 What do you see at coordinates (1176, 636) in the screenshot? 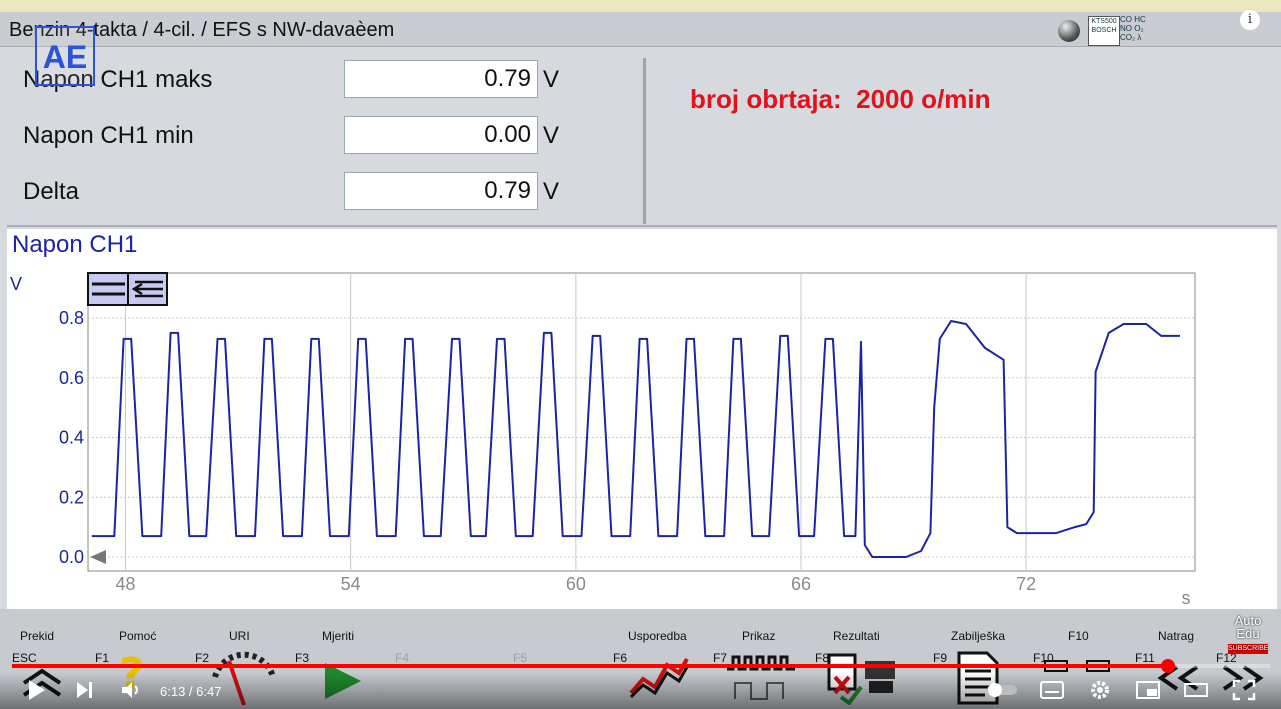
I see `fkey-label: Natrag` at bounding box center [1176, 636].